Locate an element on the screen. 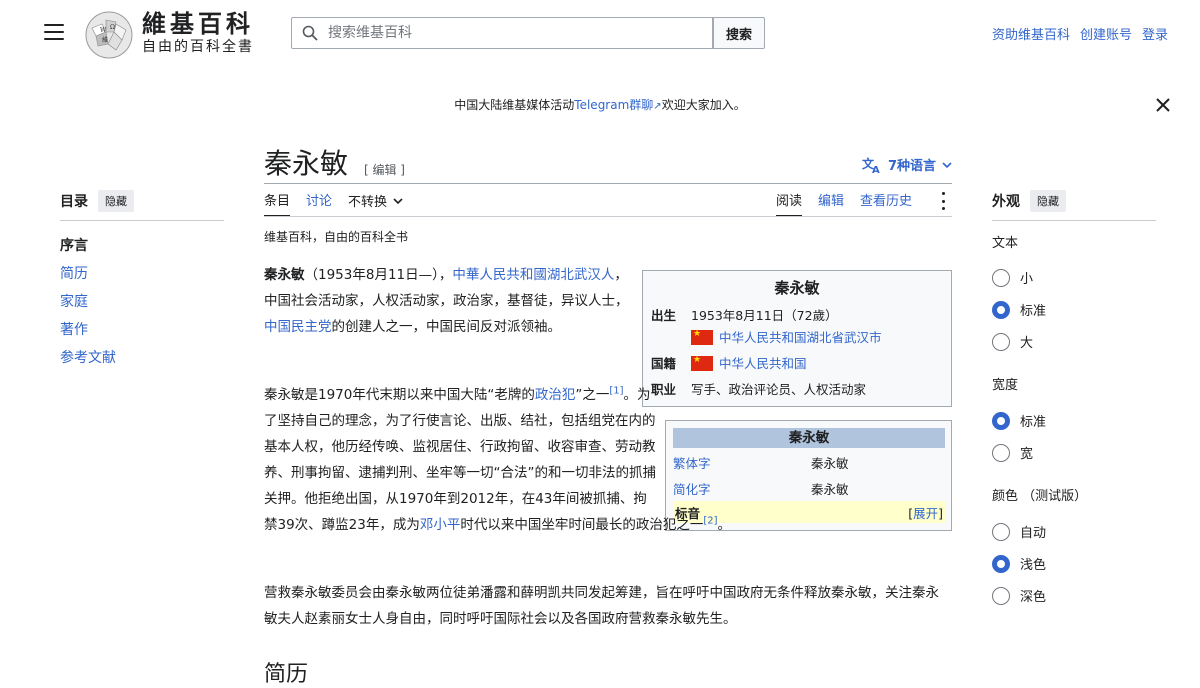  radio-text-small: 小 is located at coordinates (1012, 277).